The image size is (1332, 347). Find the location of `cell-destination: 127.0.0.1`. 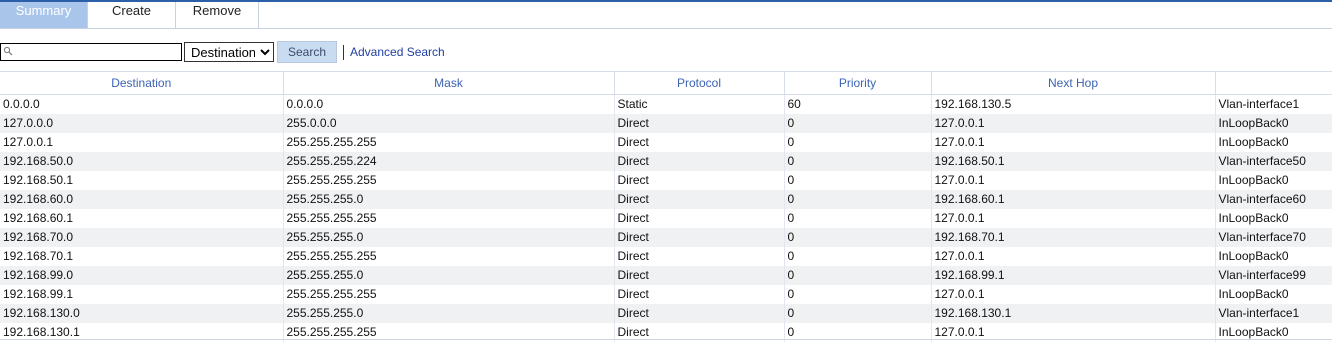

cell-destination: 127.0.0.1 is located at coordinates (142, 142).